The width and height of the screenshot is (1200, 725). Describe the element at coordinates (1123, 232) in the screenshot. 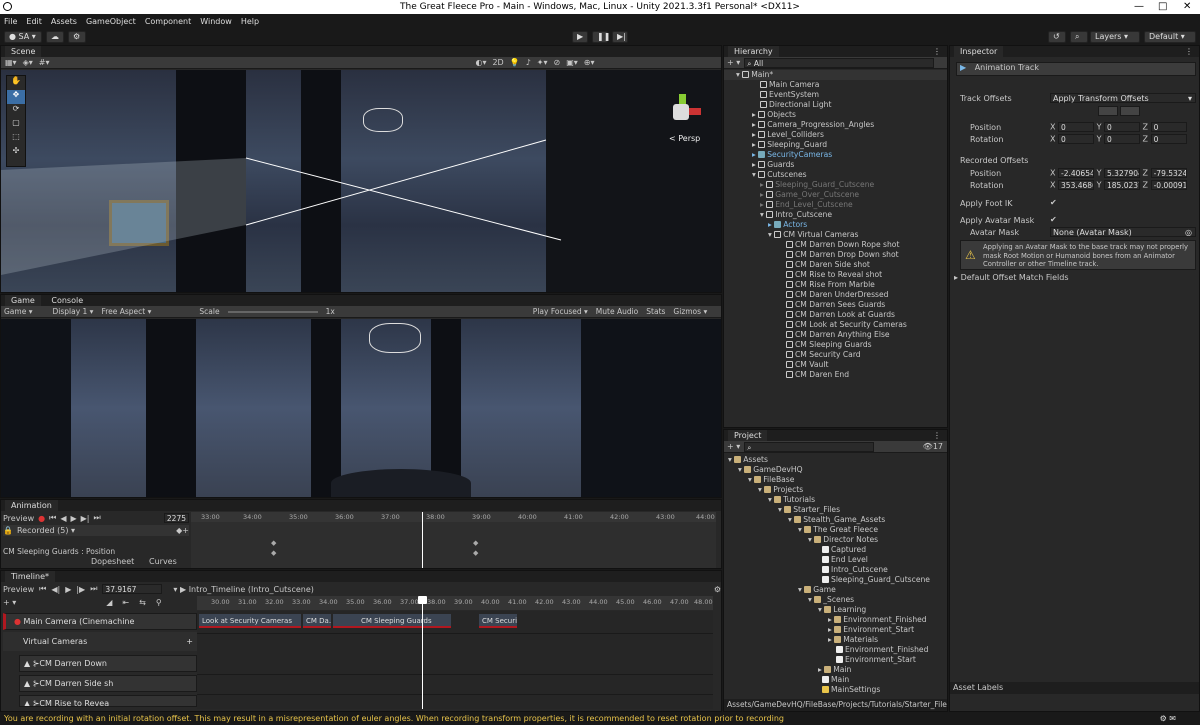

I see `avatar-mask-field: None (Avatar Mask) ◎` at that location.